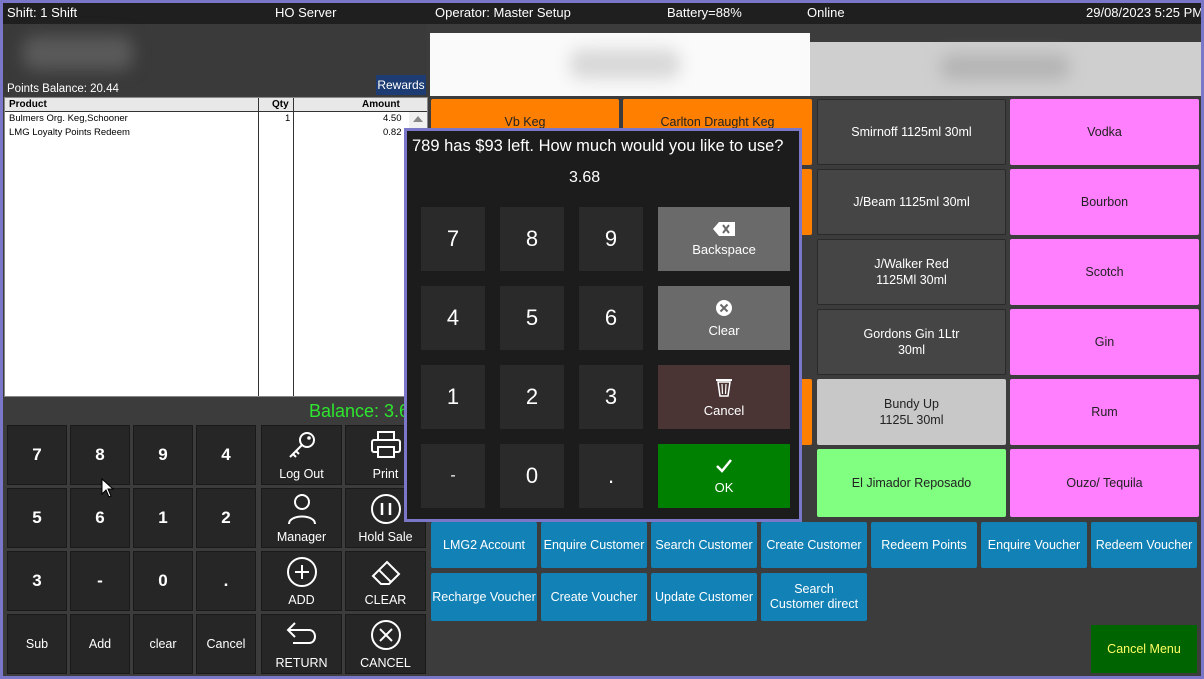 This screenshot has height=679, width=1204. Describe the element at coordinates (163, 518) in the screenshot. I see `keypad-1: 1` at that location.